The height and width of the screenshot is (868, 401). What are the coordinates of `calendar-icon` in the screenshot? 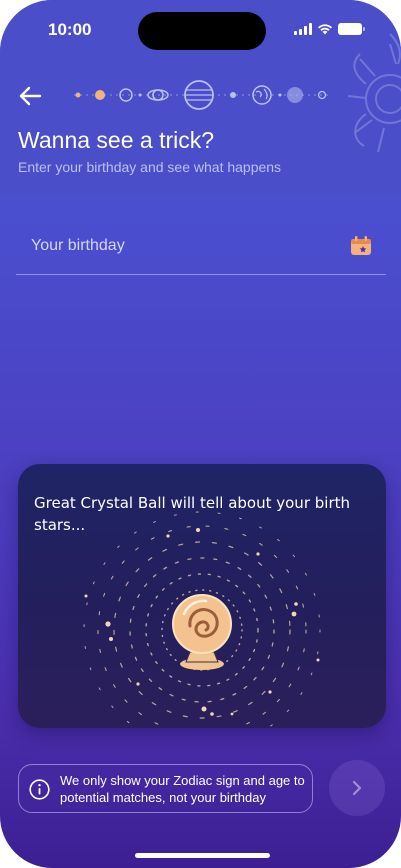 It's located at (361, 246).